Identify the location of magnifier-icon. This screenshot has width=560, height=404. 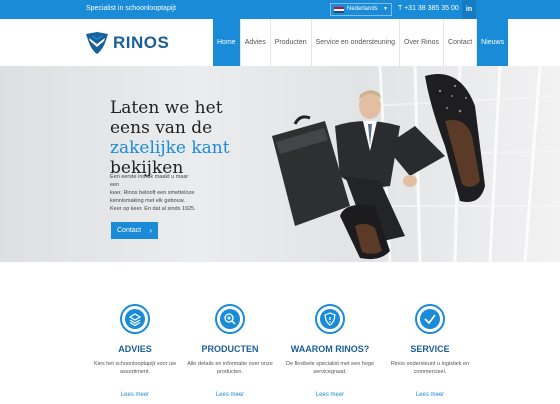
(230, 319).